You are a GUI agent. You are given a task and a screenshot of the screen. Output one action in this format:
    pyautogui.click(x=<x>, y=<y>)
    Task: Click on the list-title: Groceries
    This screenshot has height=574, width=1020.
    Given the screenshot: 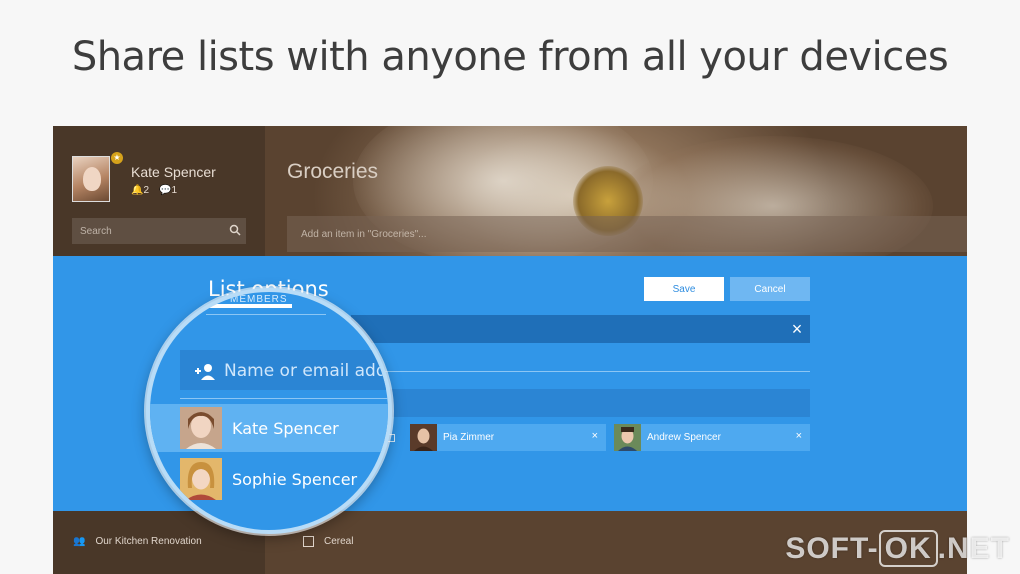 What is the action you would take?
    pyautogui.click(x=333, y=171)
    